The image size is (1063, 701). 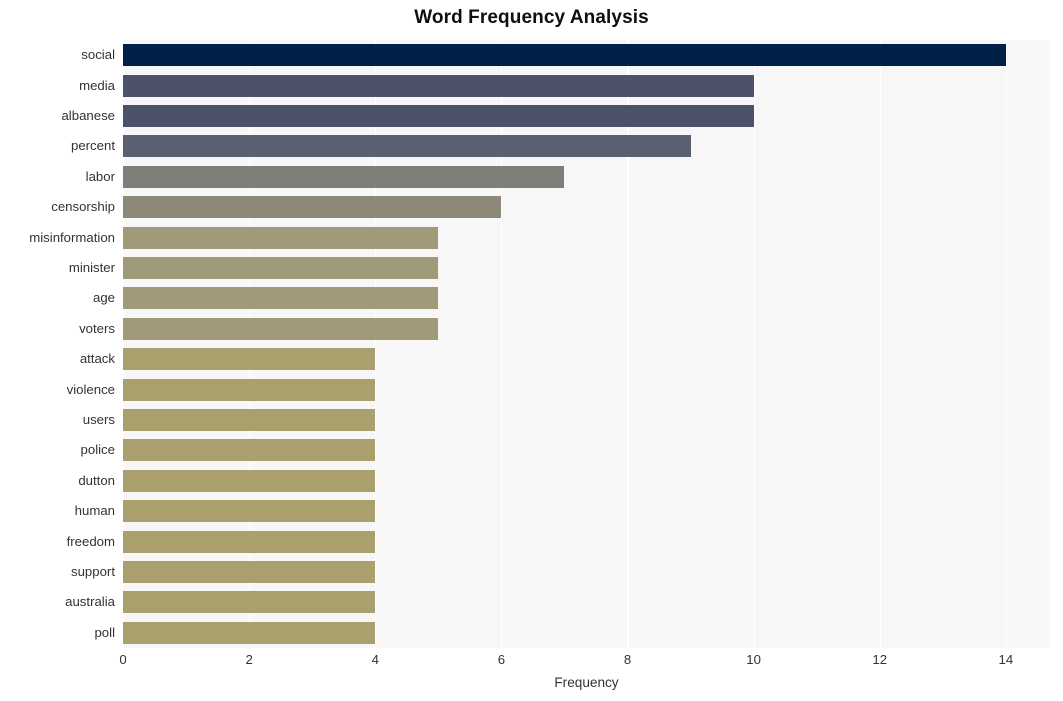 I want to click on y-axis-tick-label: labor, so click(x=100, y=176).